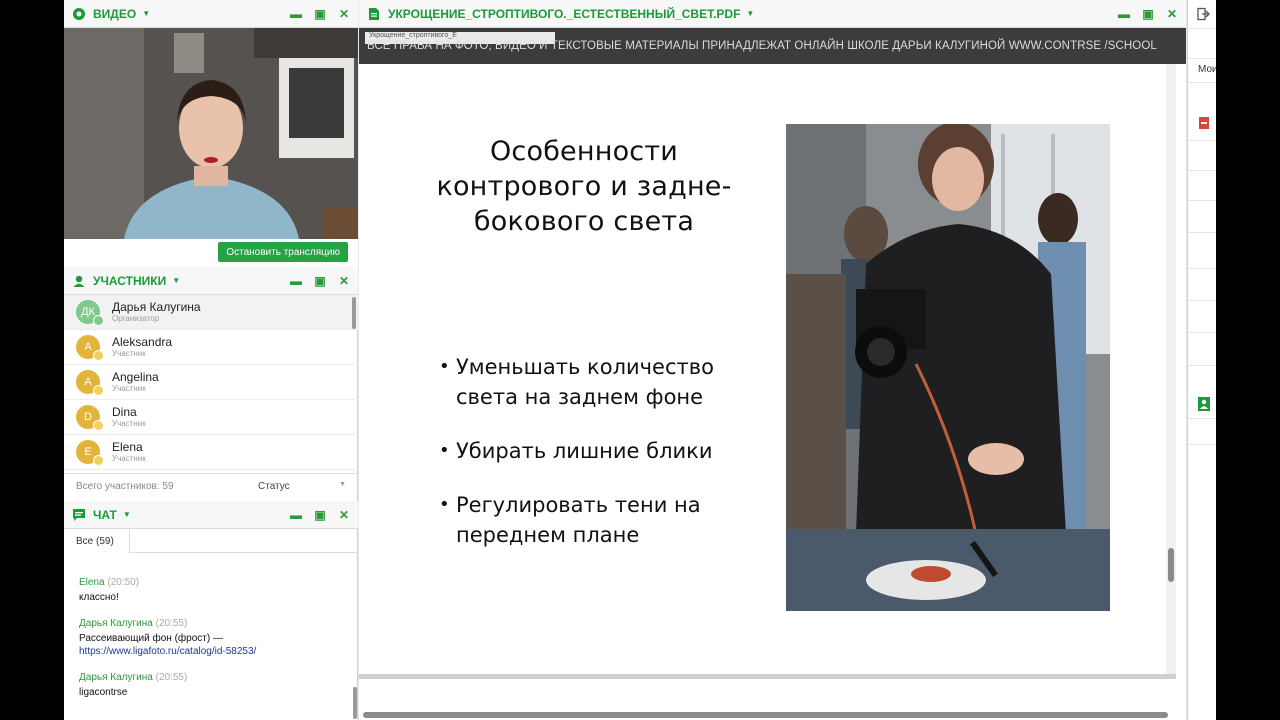 This screenshot has height=720, width=1280. What do you see at coordinates (97, 541) in the screenshot?
I see `tab-all: Все (59)` at bounding box center [97, 541].